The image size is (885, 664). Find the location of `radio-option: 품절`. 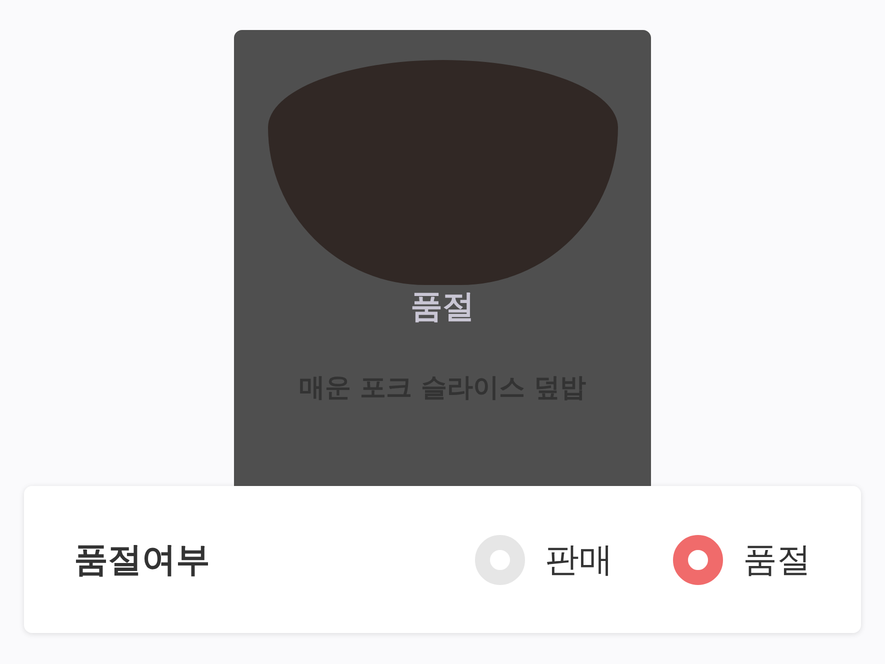

radio-option: 품절 is located at coordinates (742, 559).